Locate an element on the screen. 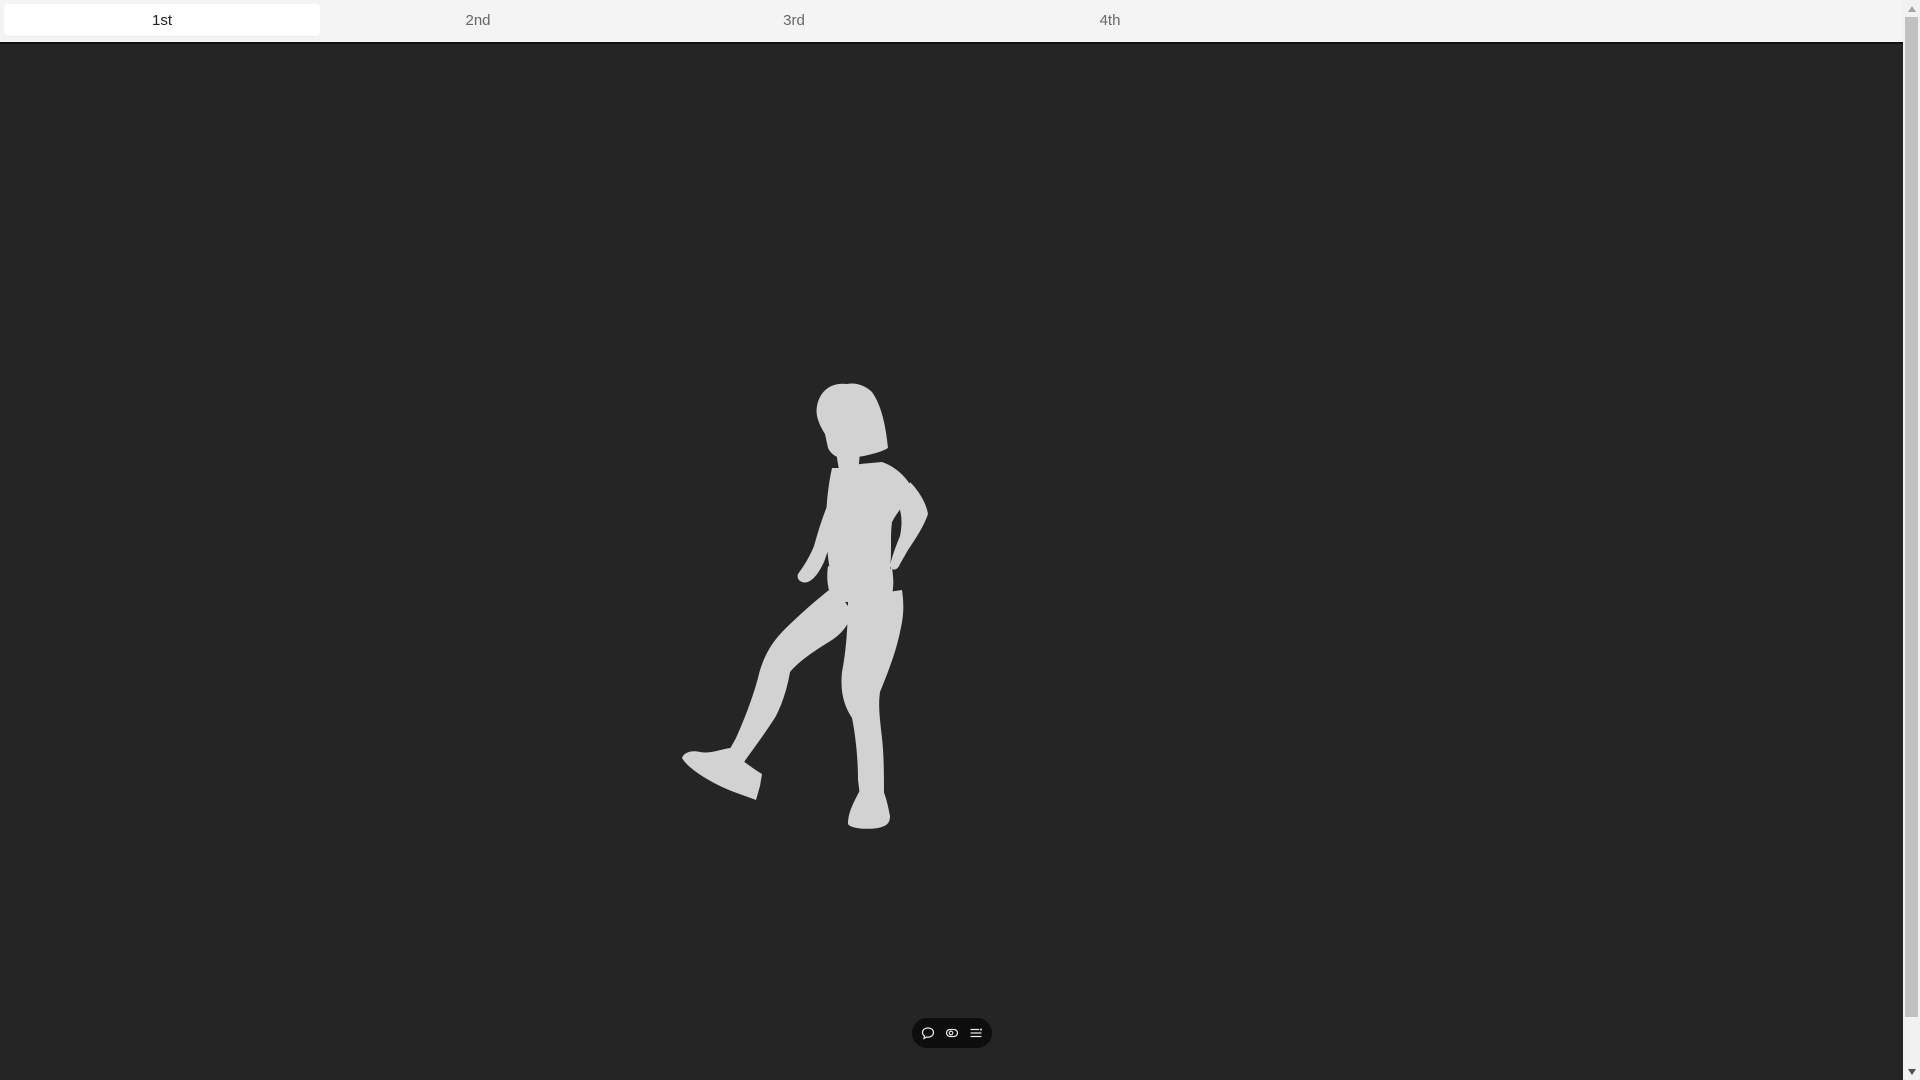 This screenshot has height=1080, width=1920. tab-1st: 1st is located at coordinates (162, 20).